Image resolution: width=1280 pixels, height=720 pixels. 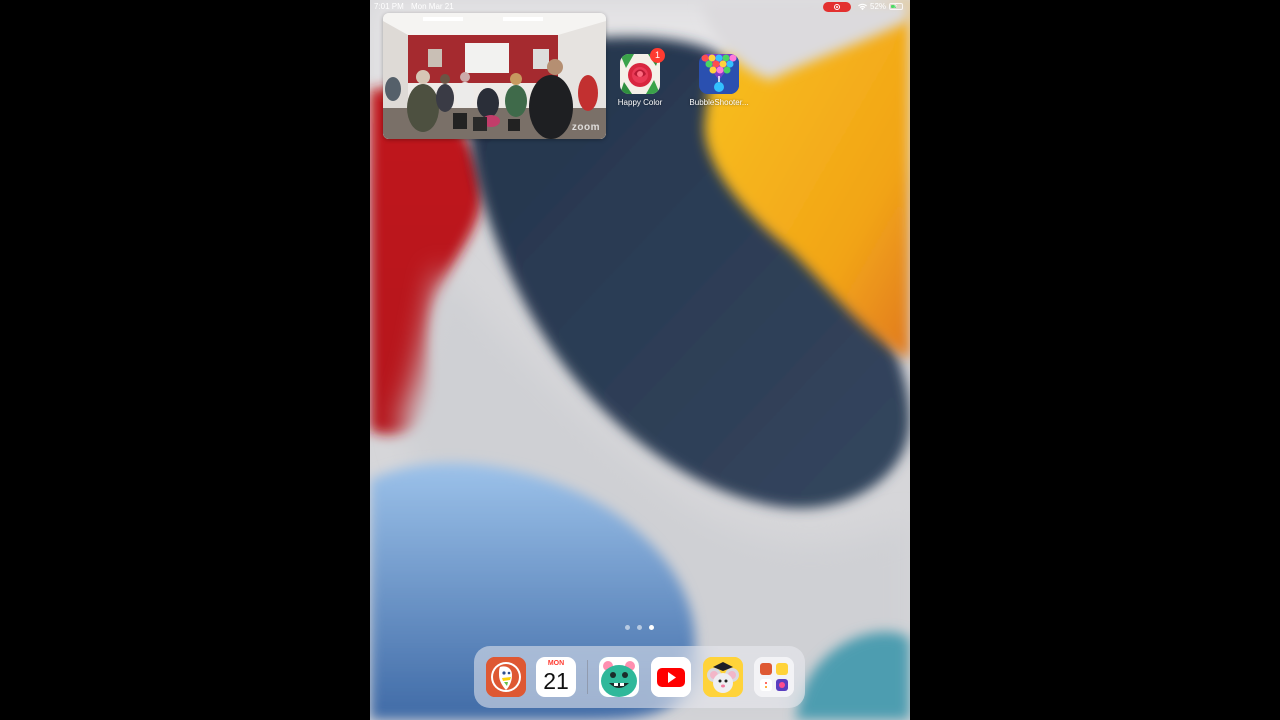 I want to click on calendar-icon-date: 21, so click(x=556, y=681).